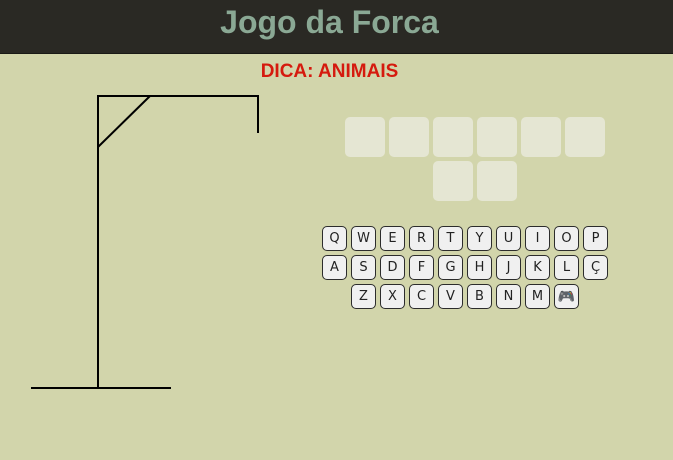  I want to click on gallows-brace, so click(124, 121).